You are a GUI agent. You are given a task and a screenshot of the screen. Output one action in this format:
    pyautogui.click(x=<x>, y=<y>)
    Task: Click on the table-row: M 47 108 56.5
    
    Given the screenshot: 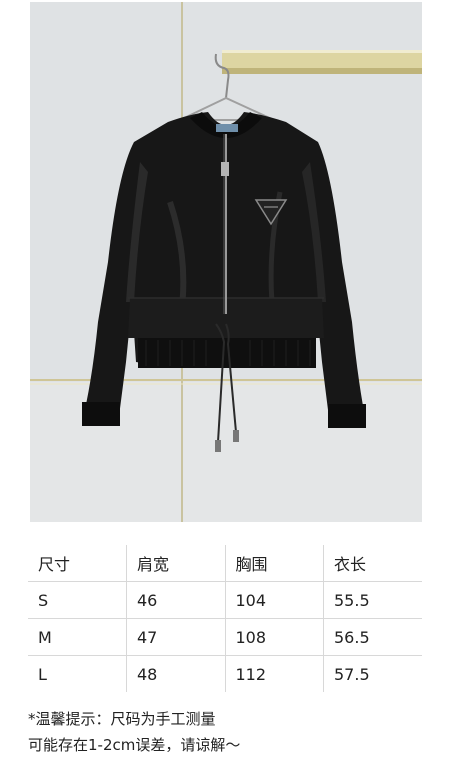 What is the action you would take?
    pyautogui.click(x=225, y=637)
    